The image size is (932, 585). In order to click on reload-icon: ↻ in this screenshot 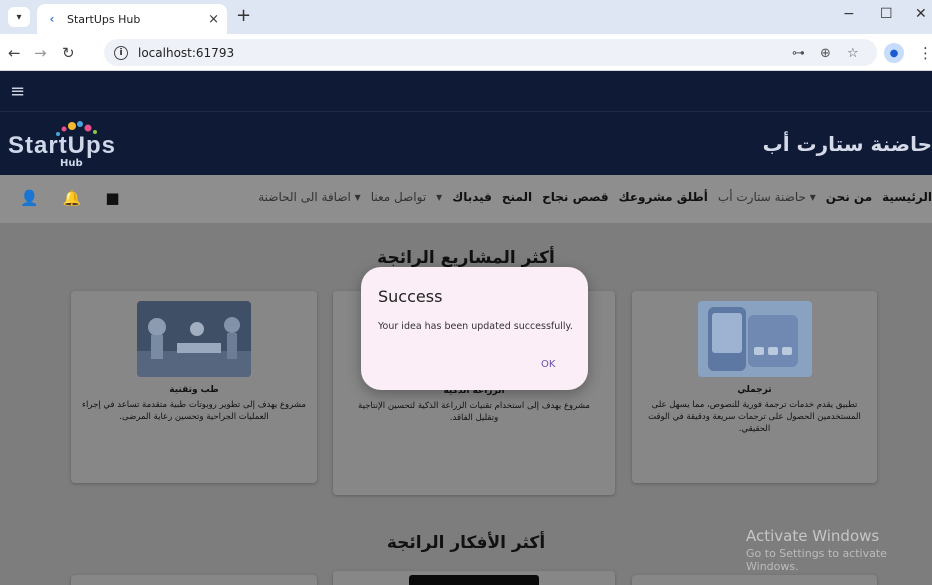, I will do `click(68, 53)`.